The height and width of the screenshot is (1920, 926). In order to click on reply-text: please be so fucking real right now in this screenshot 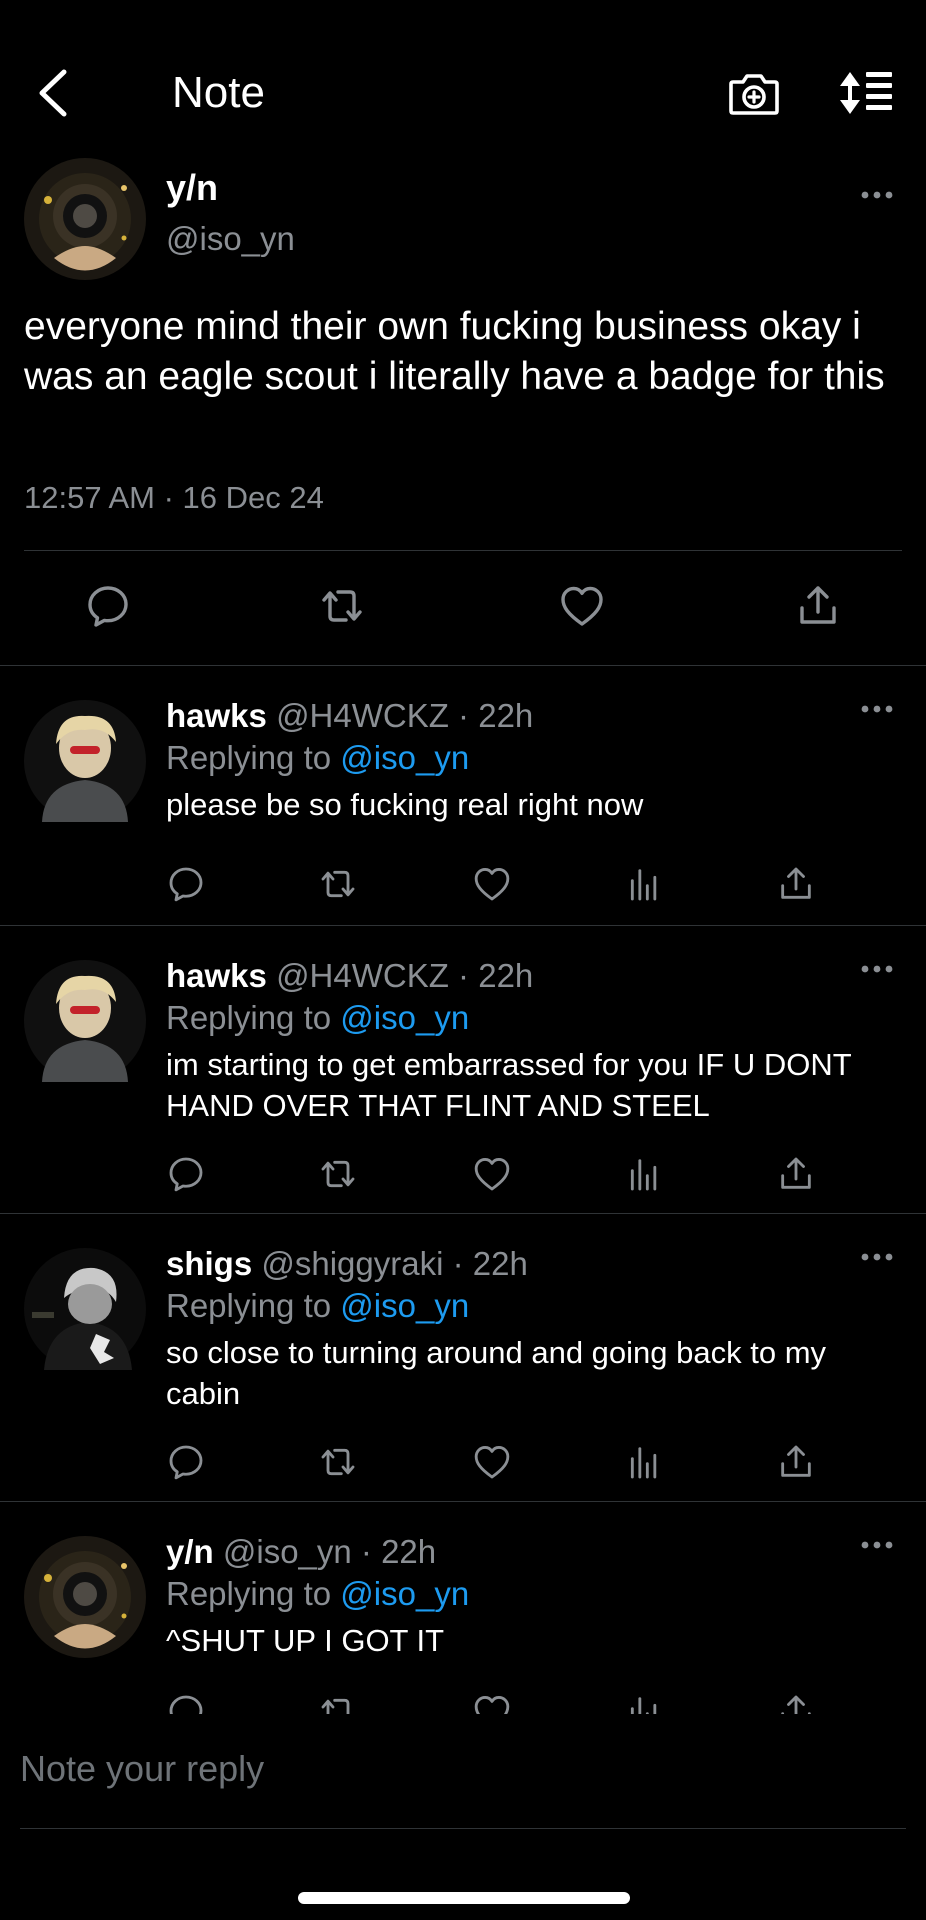, I will do `click(405, 804)`.